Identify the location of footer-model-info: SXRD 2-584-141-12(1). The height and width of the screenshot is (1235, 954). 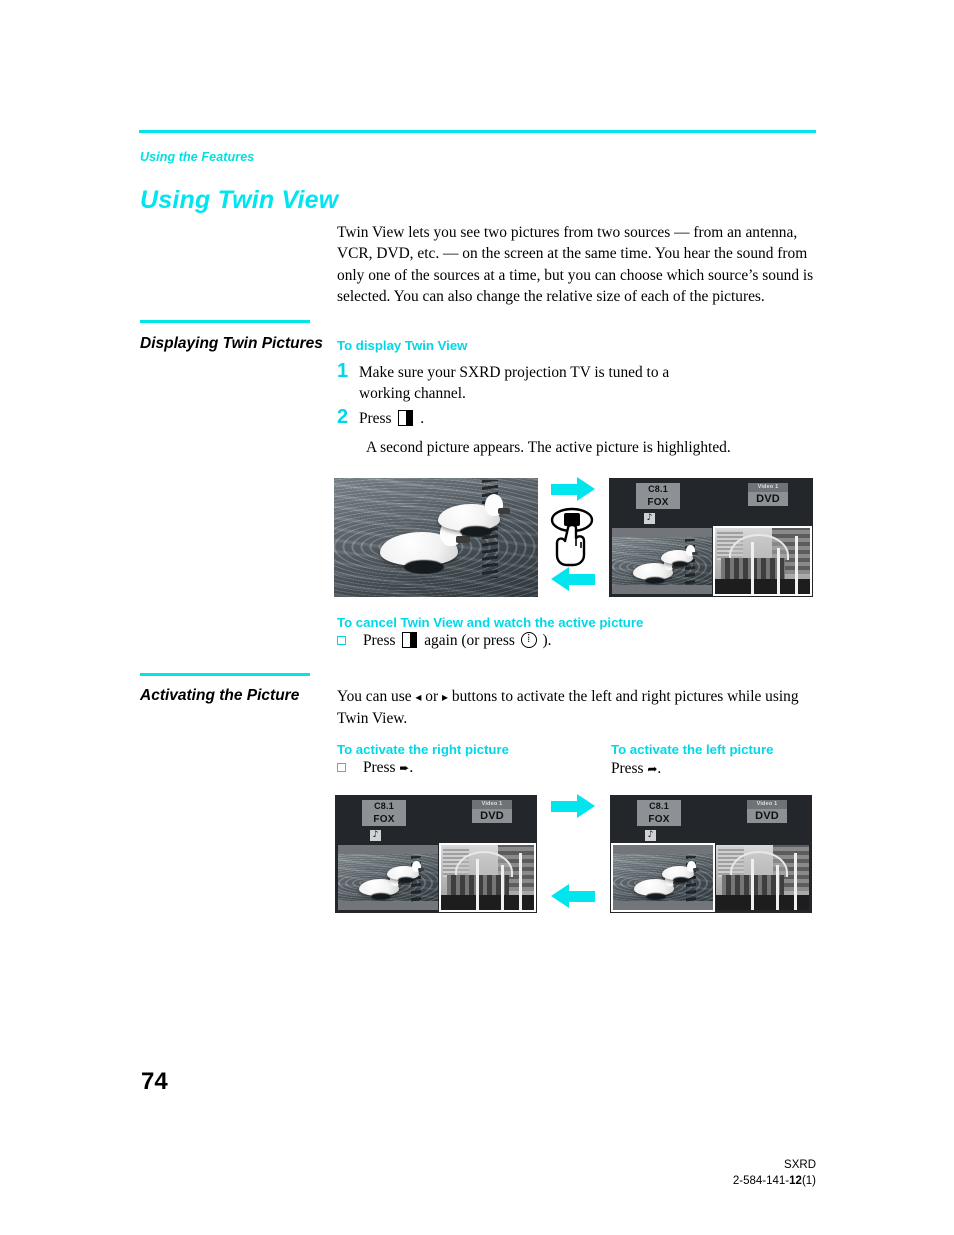
(774, 1173).